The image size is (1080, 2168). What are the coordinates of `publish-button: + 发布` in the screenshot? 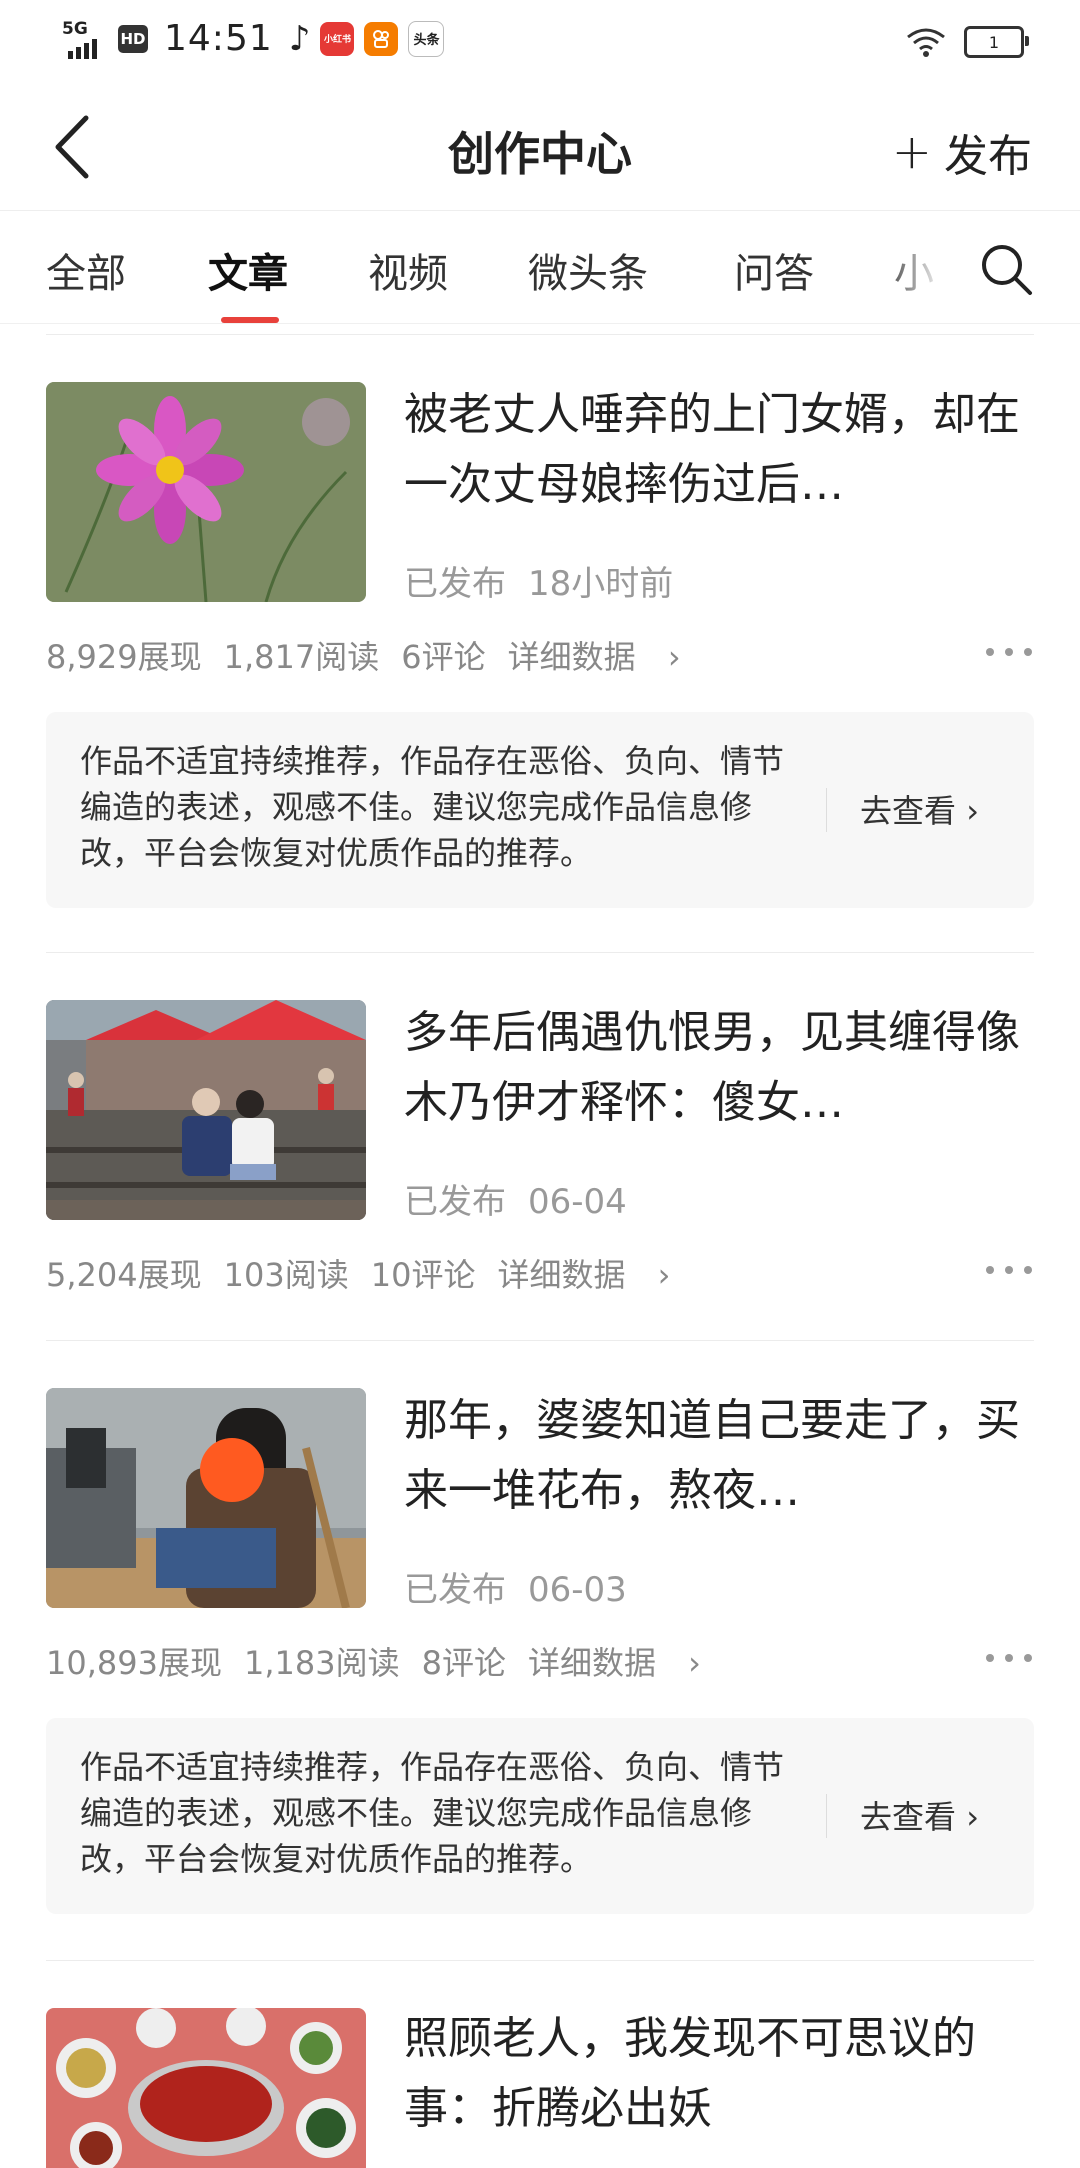 It's located at (962, 152).